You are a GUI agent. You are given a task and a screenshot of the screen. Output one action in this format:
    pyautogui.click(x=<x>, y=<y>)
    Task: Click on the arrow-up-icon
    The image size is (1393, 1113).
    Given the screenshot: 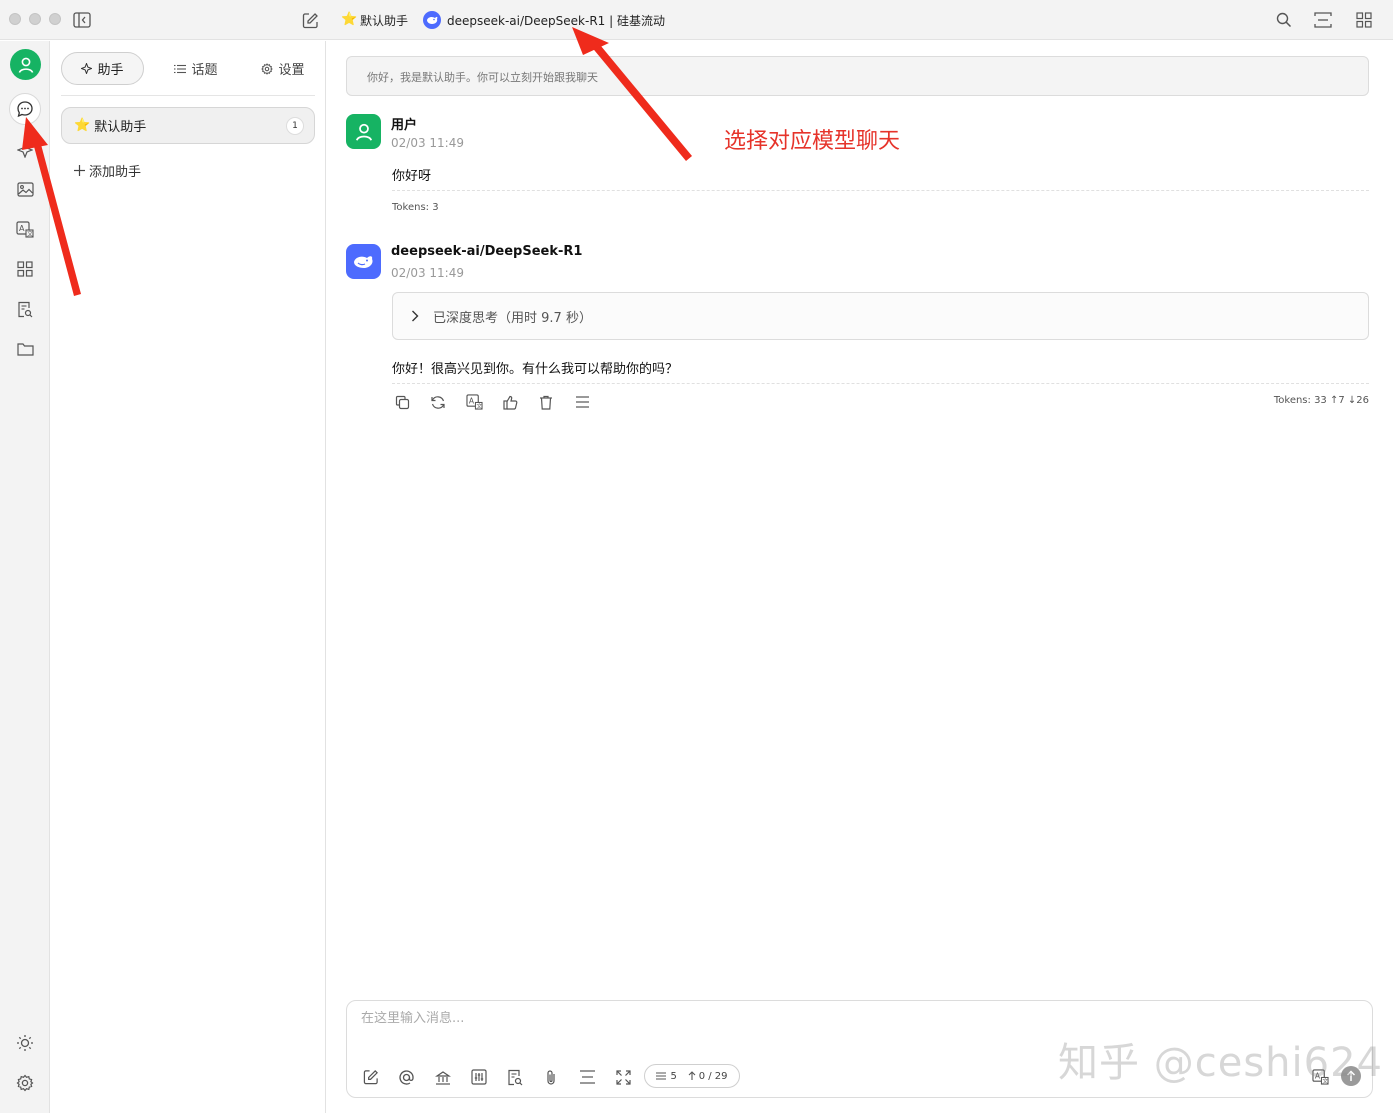 What is the action you would take?
    pyautogui.click(x=692, y=1075)
    